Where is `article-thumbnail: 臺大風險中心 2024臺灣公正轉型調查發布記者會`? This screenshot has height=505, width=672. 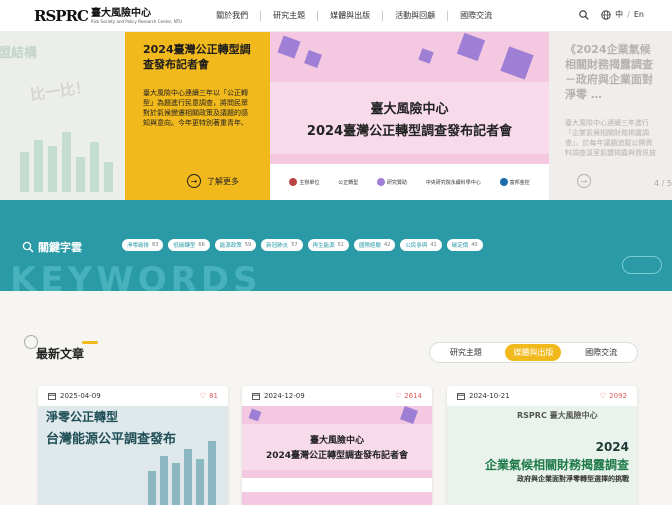
article-thumbnail: 臺大風險中心 2024臺灣公正轉型調查發布記者會 is located at coordinates (337, 455).